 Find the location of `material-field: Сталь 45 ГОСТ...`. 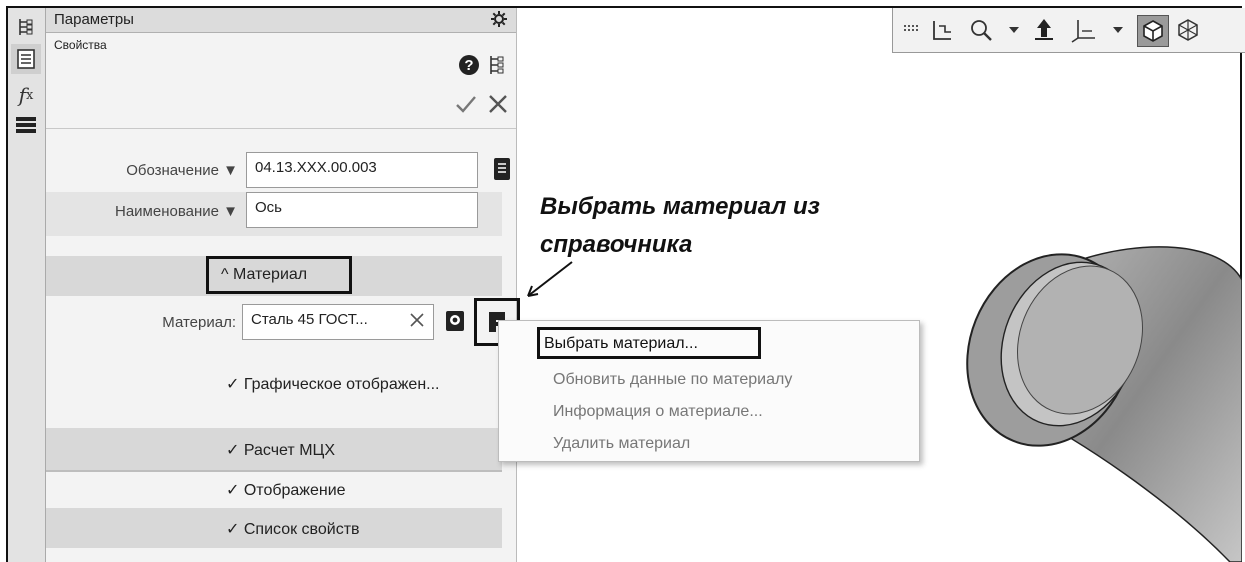

material-field: Сталь 45 ГОСТ... is located at coordinates (338, 322).